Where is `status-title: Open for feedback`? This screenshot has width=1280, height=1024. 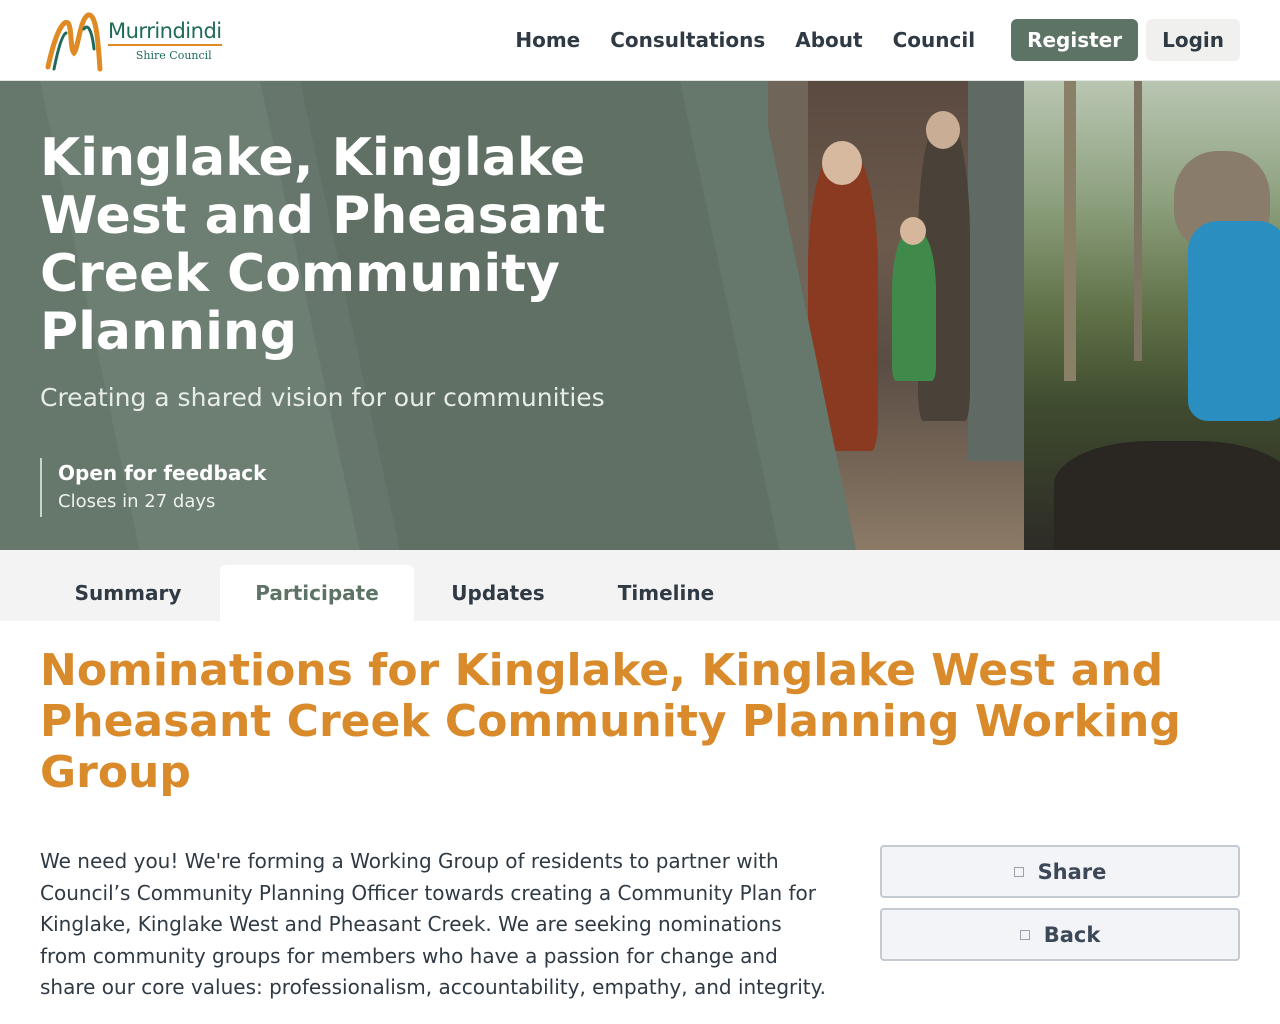
status-title: Open for feedback is located at coordinates (162, 473).